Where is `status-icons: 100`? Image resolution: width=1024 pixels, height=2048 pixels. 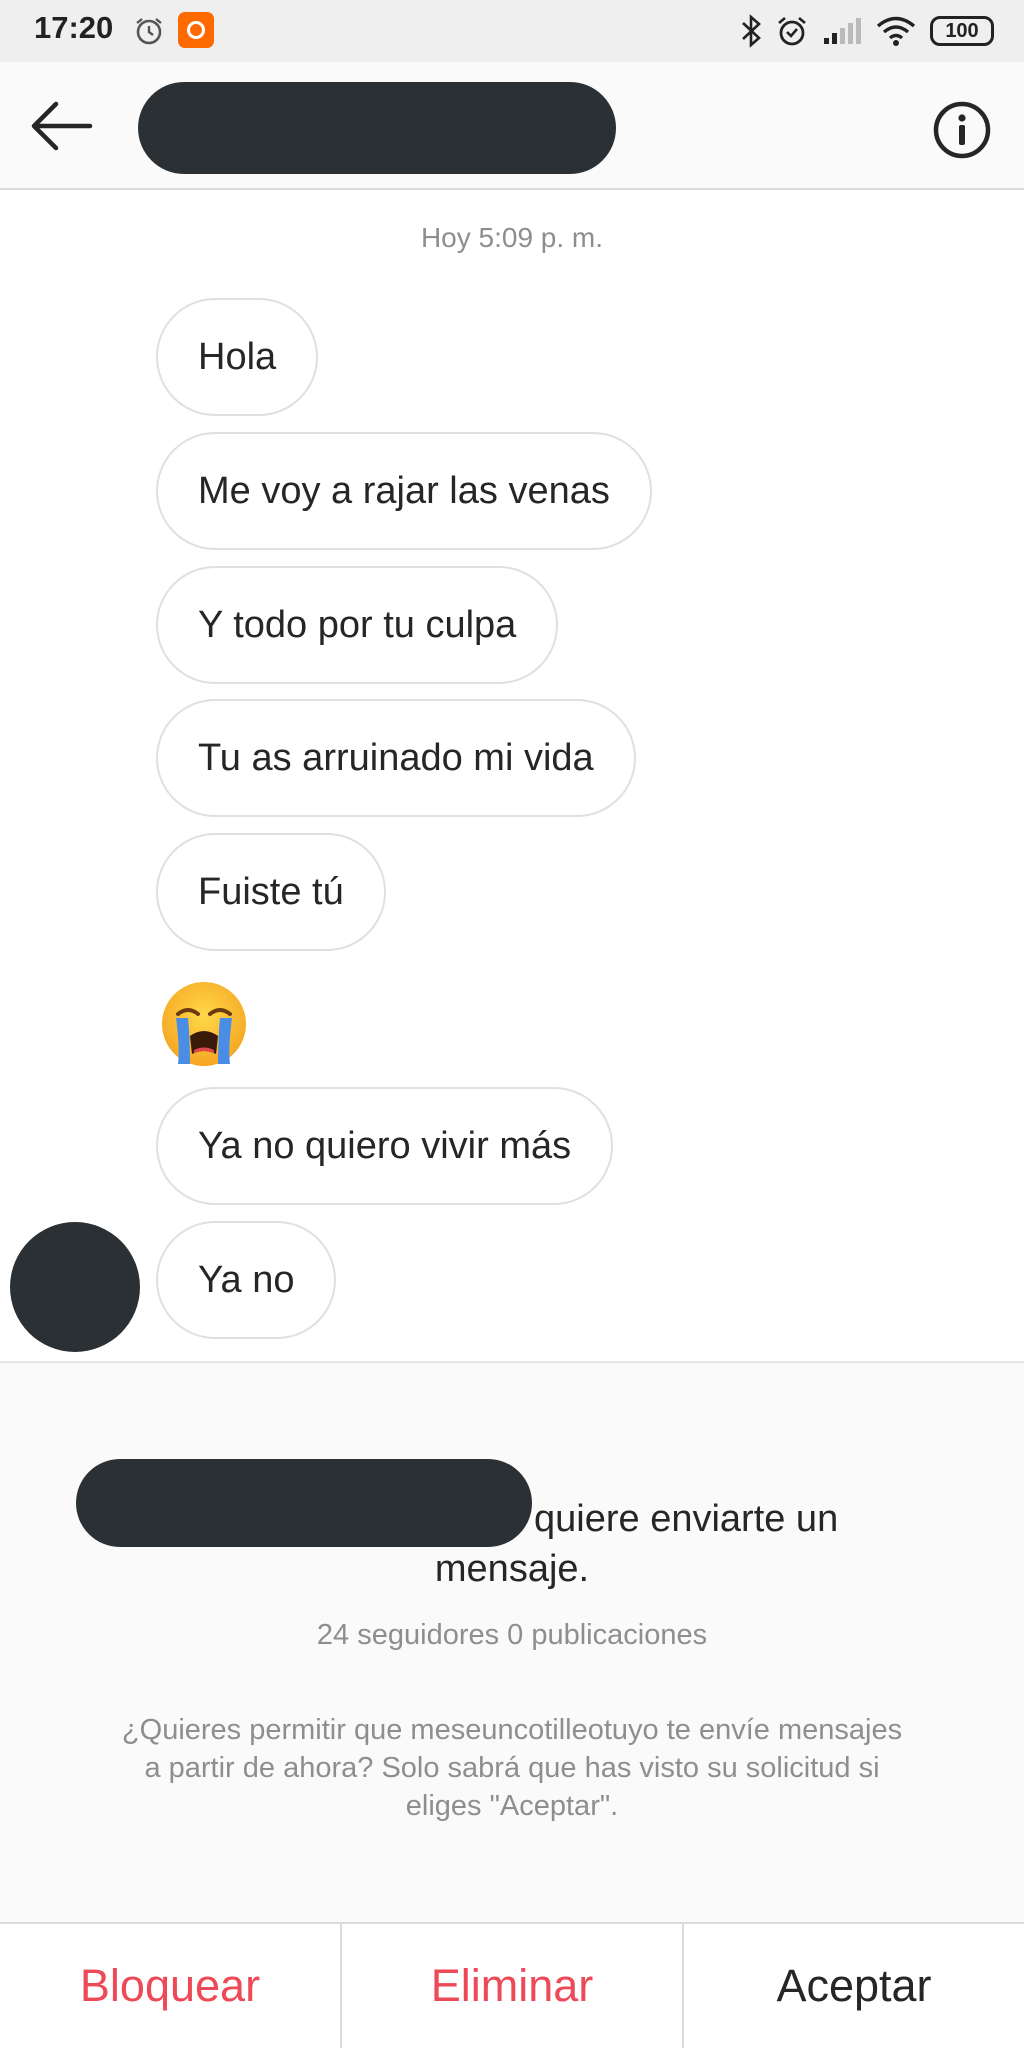 status-icons: 100 is located at coordinates (867, 31).